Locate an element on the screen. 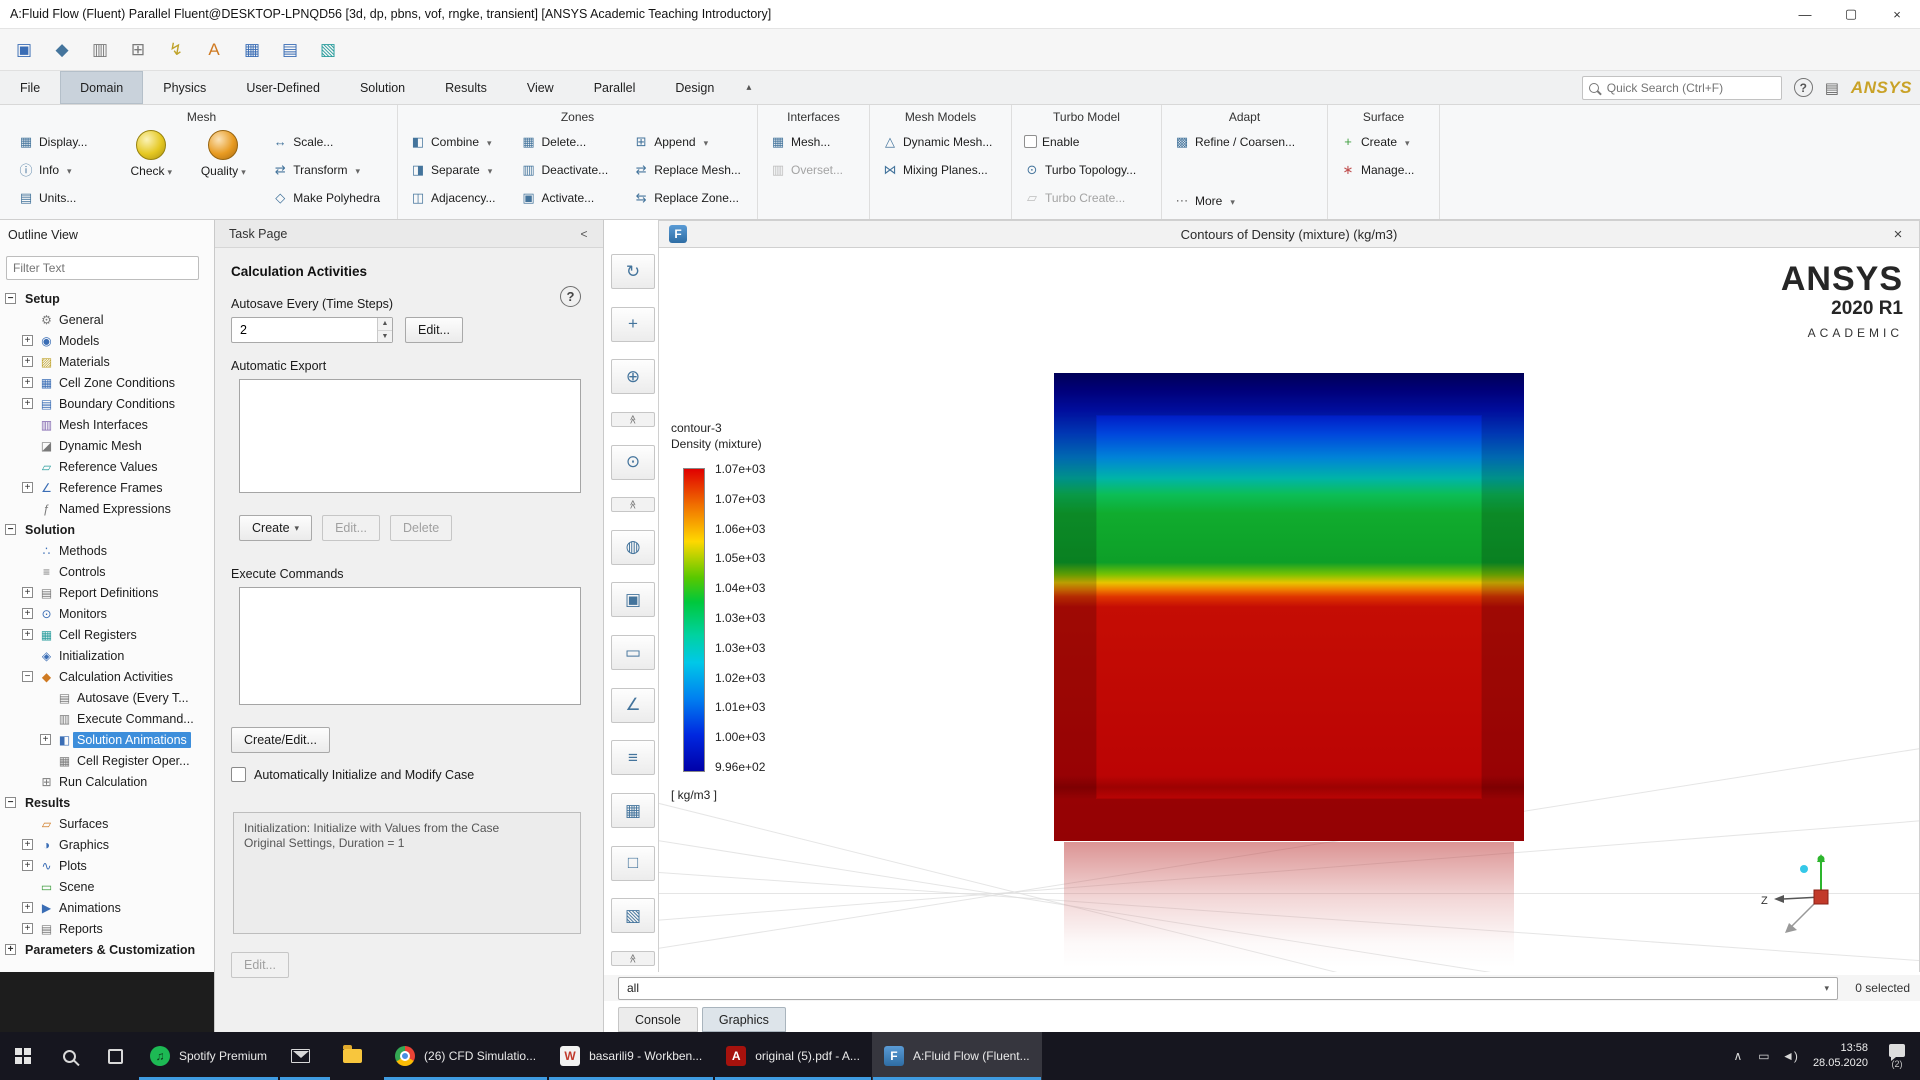 Image resolution: width=1920 pixels, height=1080 pixels. grid-icon: ▤ is located at coordinates (290, 50).